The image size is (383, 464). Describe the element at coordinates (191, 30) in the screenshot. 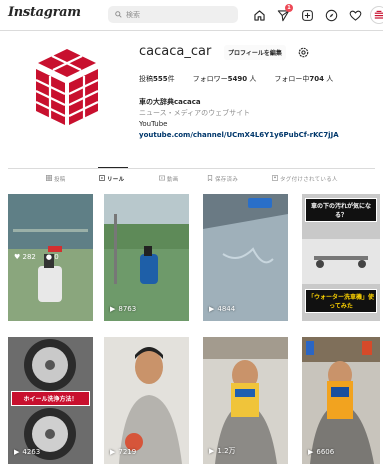

I see `header-divider` at that location.